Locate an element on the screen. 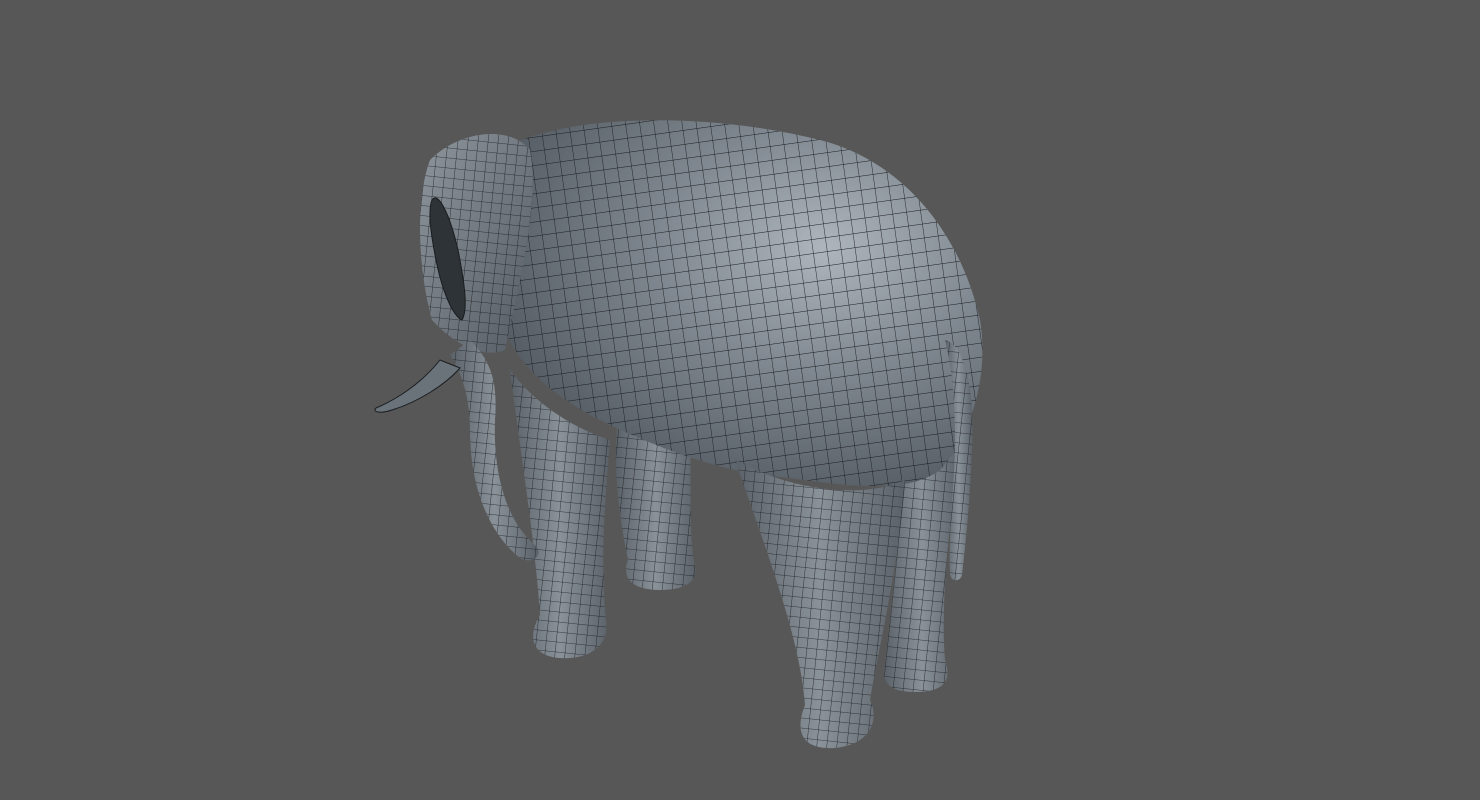  near-hind-leg is located at coordinates (820, 604).